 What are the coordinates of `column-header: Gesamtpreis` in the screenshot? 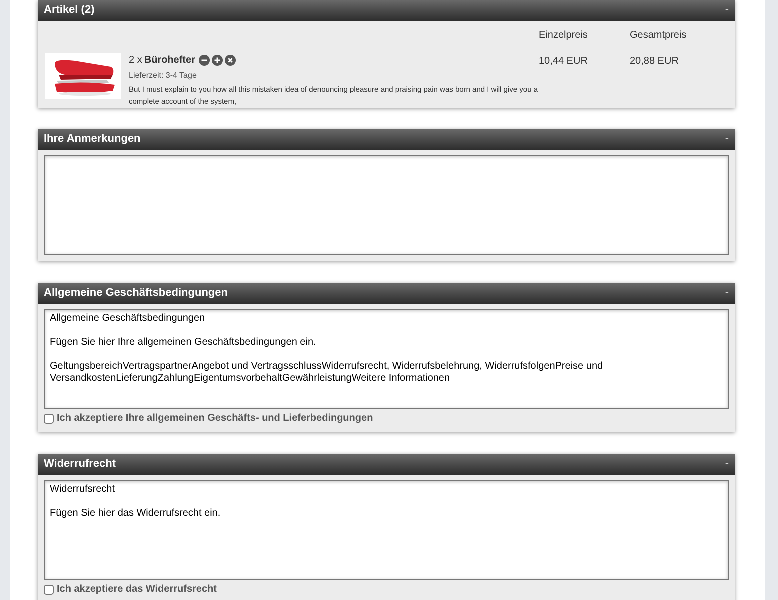 It's located at (659, 36).